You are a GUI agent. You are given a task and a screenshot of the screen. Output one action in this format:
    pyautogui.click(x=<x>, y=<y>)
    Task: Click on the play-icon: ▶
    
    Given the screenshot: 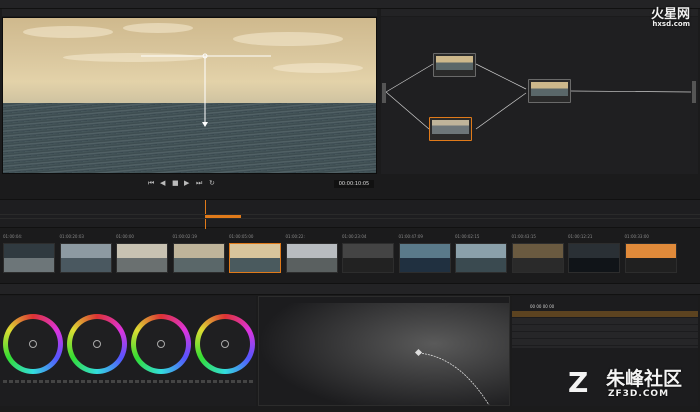 What is the action you would take?
    pyautogui.click(x=186, y=183)
    